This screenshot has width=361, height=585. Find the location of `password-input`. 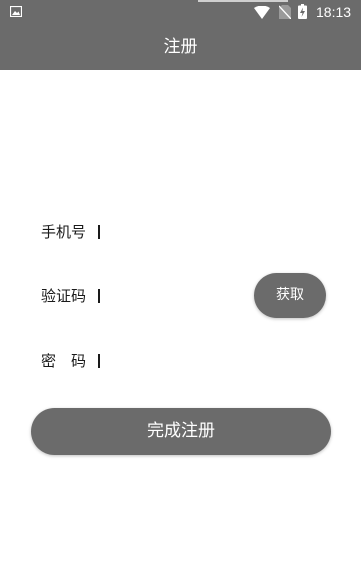

password-input is located at coordinates (171, 361).